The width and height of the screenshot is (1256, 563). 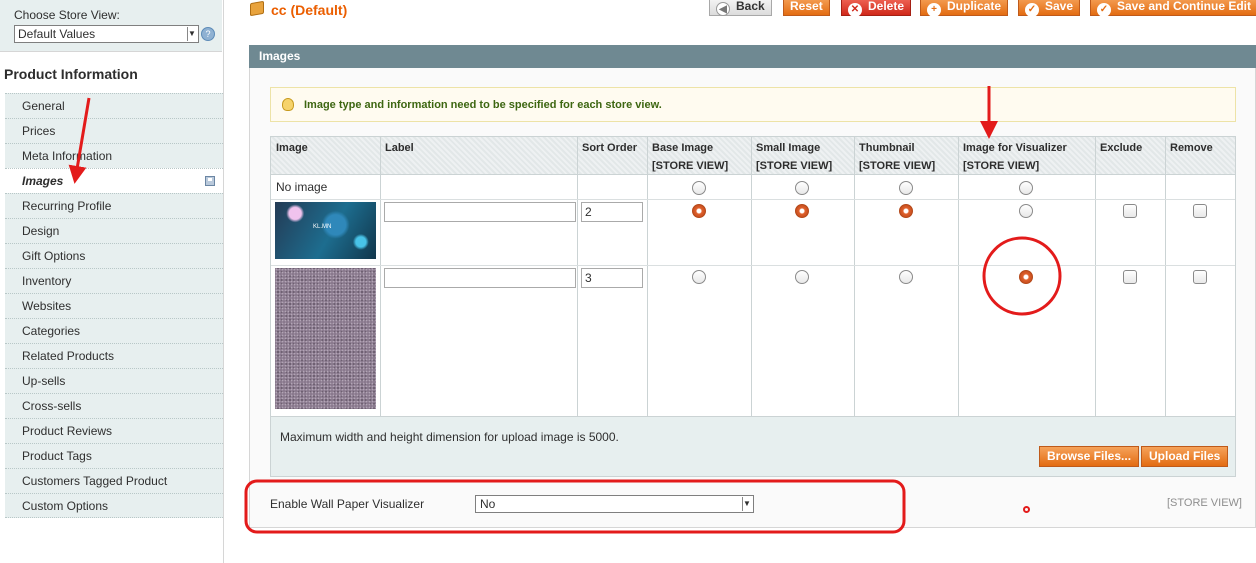 What do you see at coordinates (292, 148) in the screenshot?
I see `column-header-image: Image` at bounding box center [292, 148].